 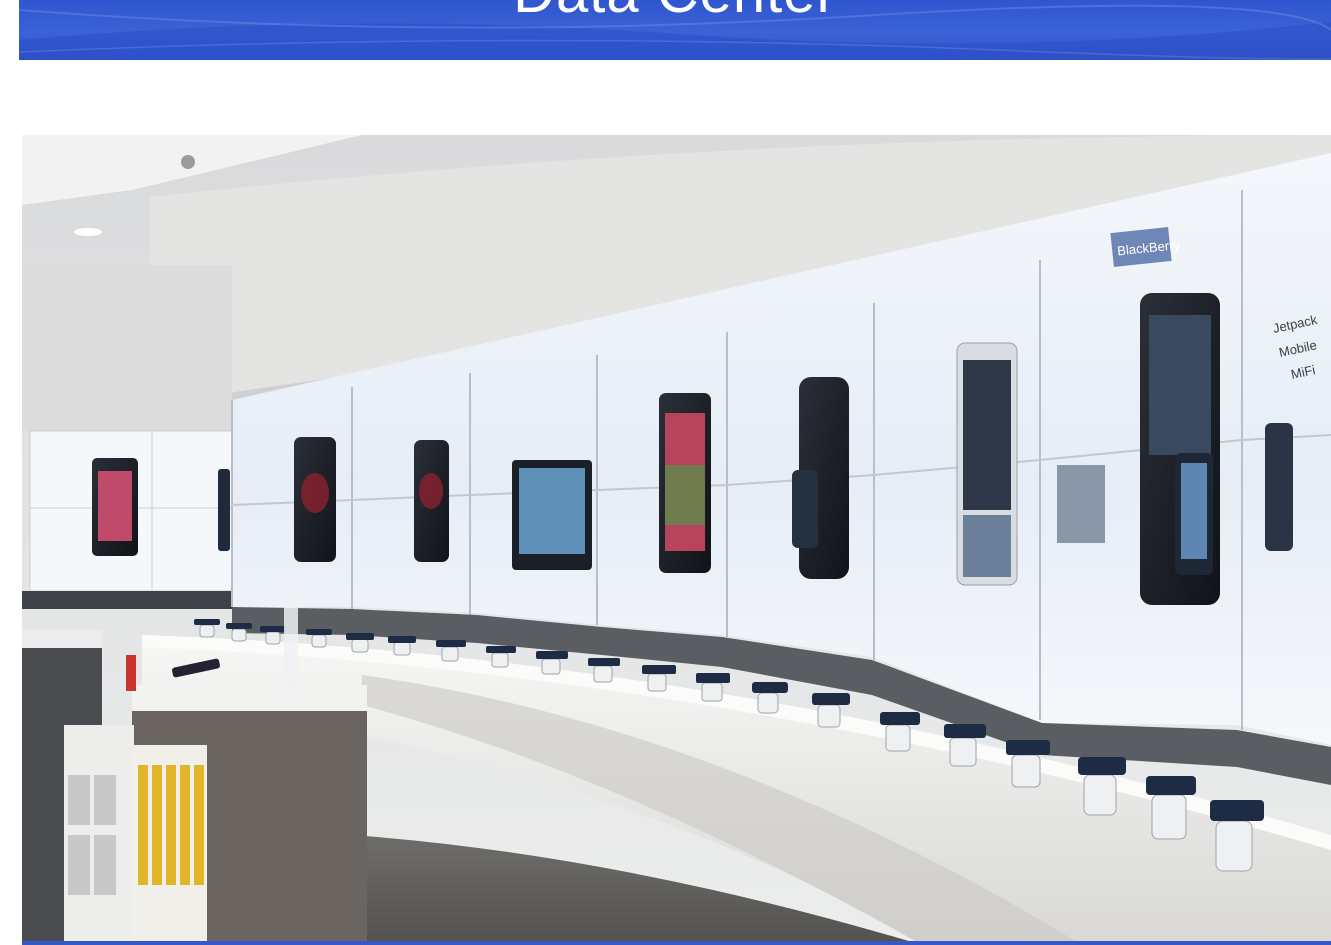 What do you see at coordinates (675, 14) in the screenshot?
I see `page-title: Data Center` at bounding box center [675, 14].